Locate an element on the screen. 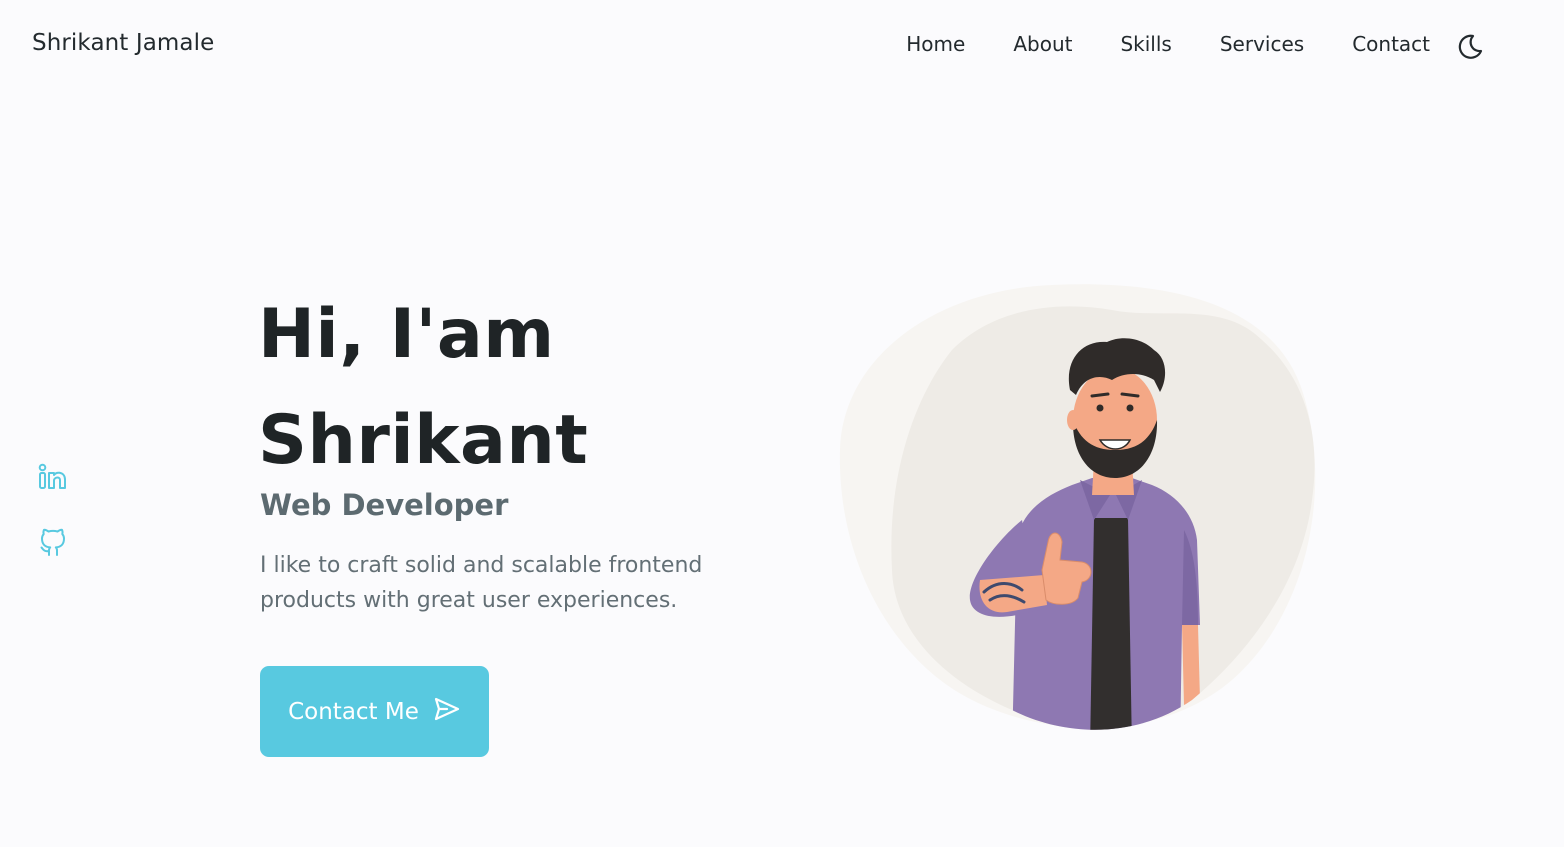 The width and height of the screenshot is (1564, 847). hero-greeting: Hi, I'am is located at coordinates (406, 334).